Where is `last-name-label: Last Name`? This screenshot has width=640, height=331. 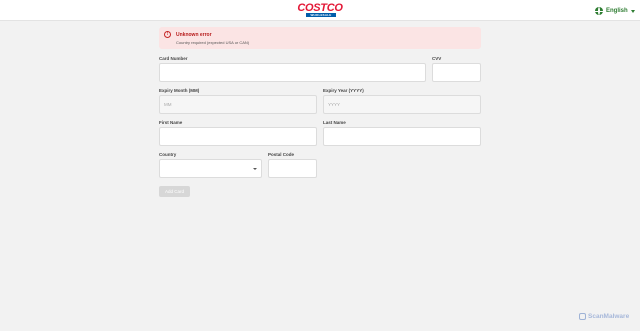 last-name-label: Last Name is located at coordinates (334, 122).